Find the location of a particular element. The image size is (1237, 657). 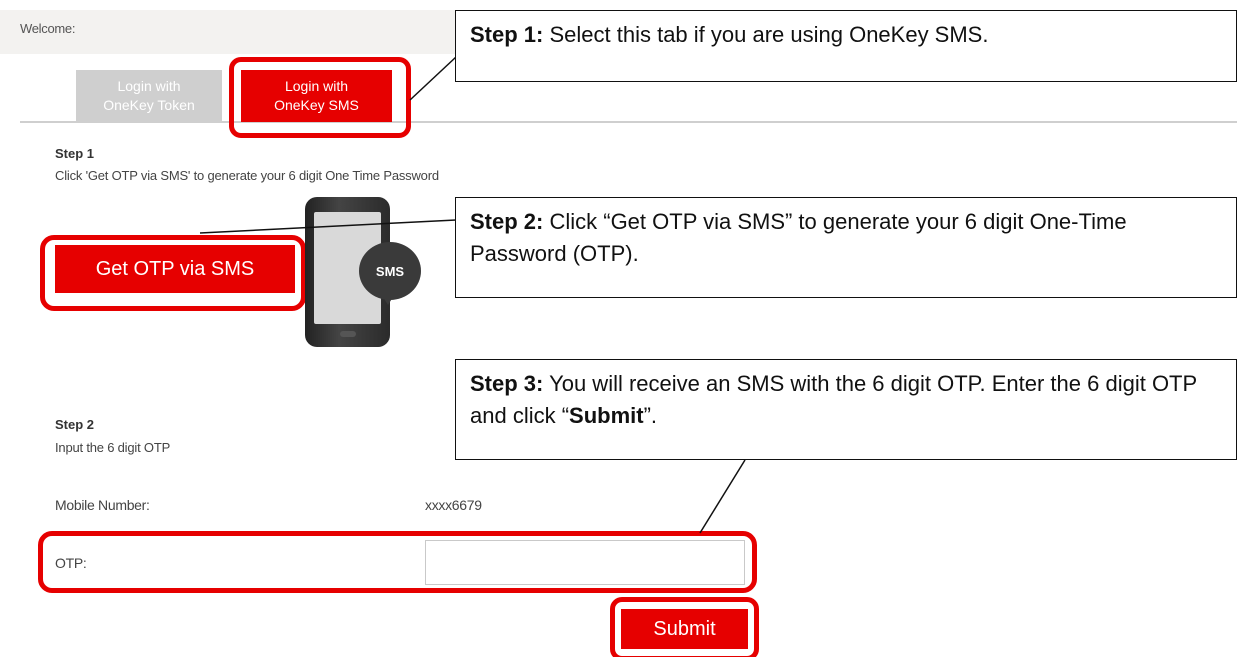

highlight-otp-row is located at coordinates (397, 562).